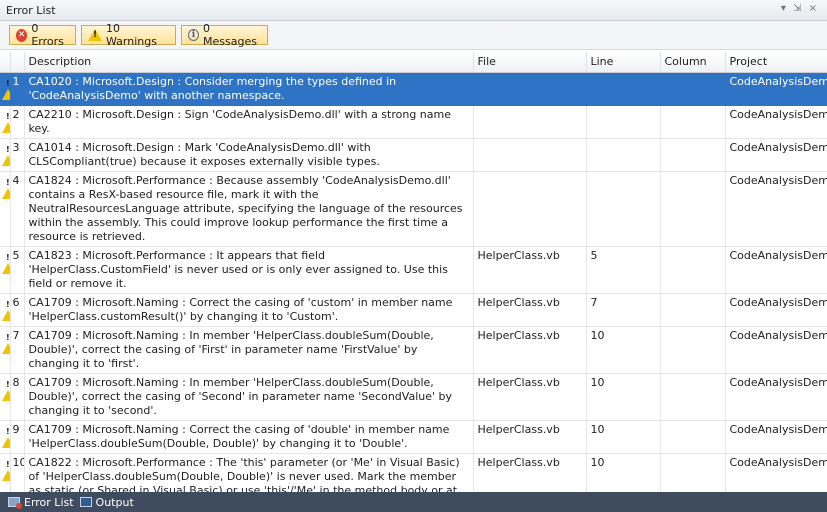 This screenshot has width=827, height=512. I want to click on row-number: 3, so click(17, 155).